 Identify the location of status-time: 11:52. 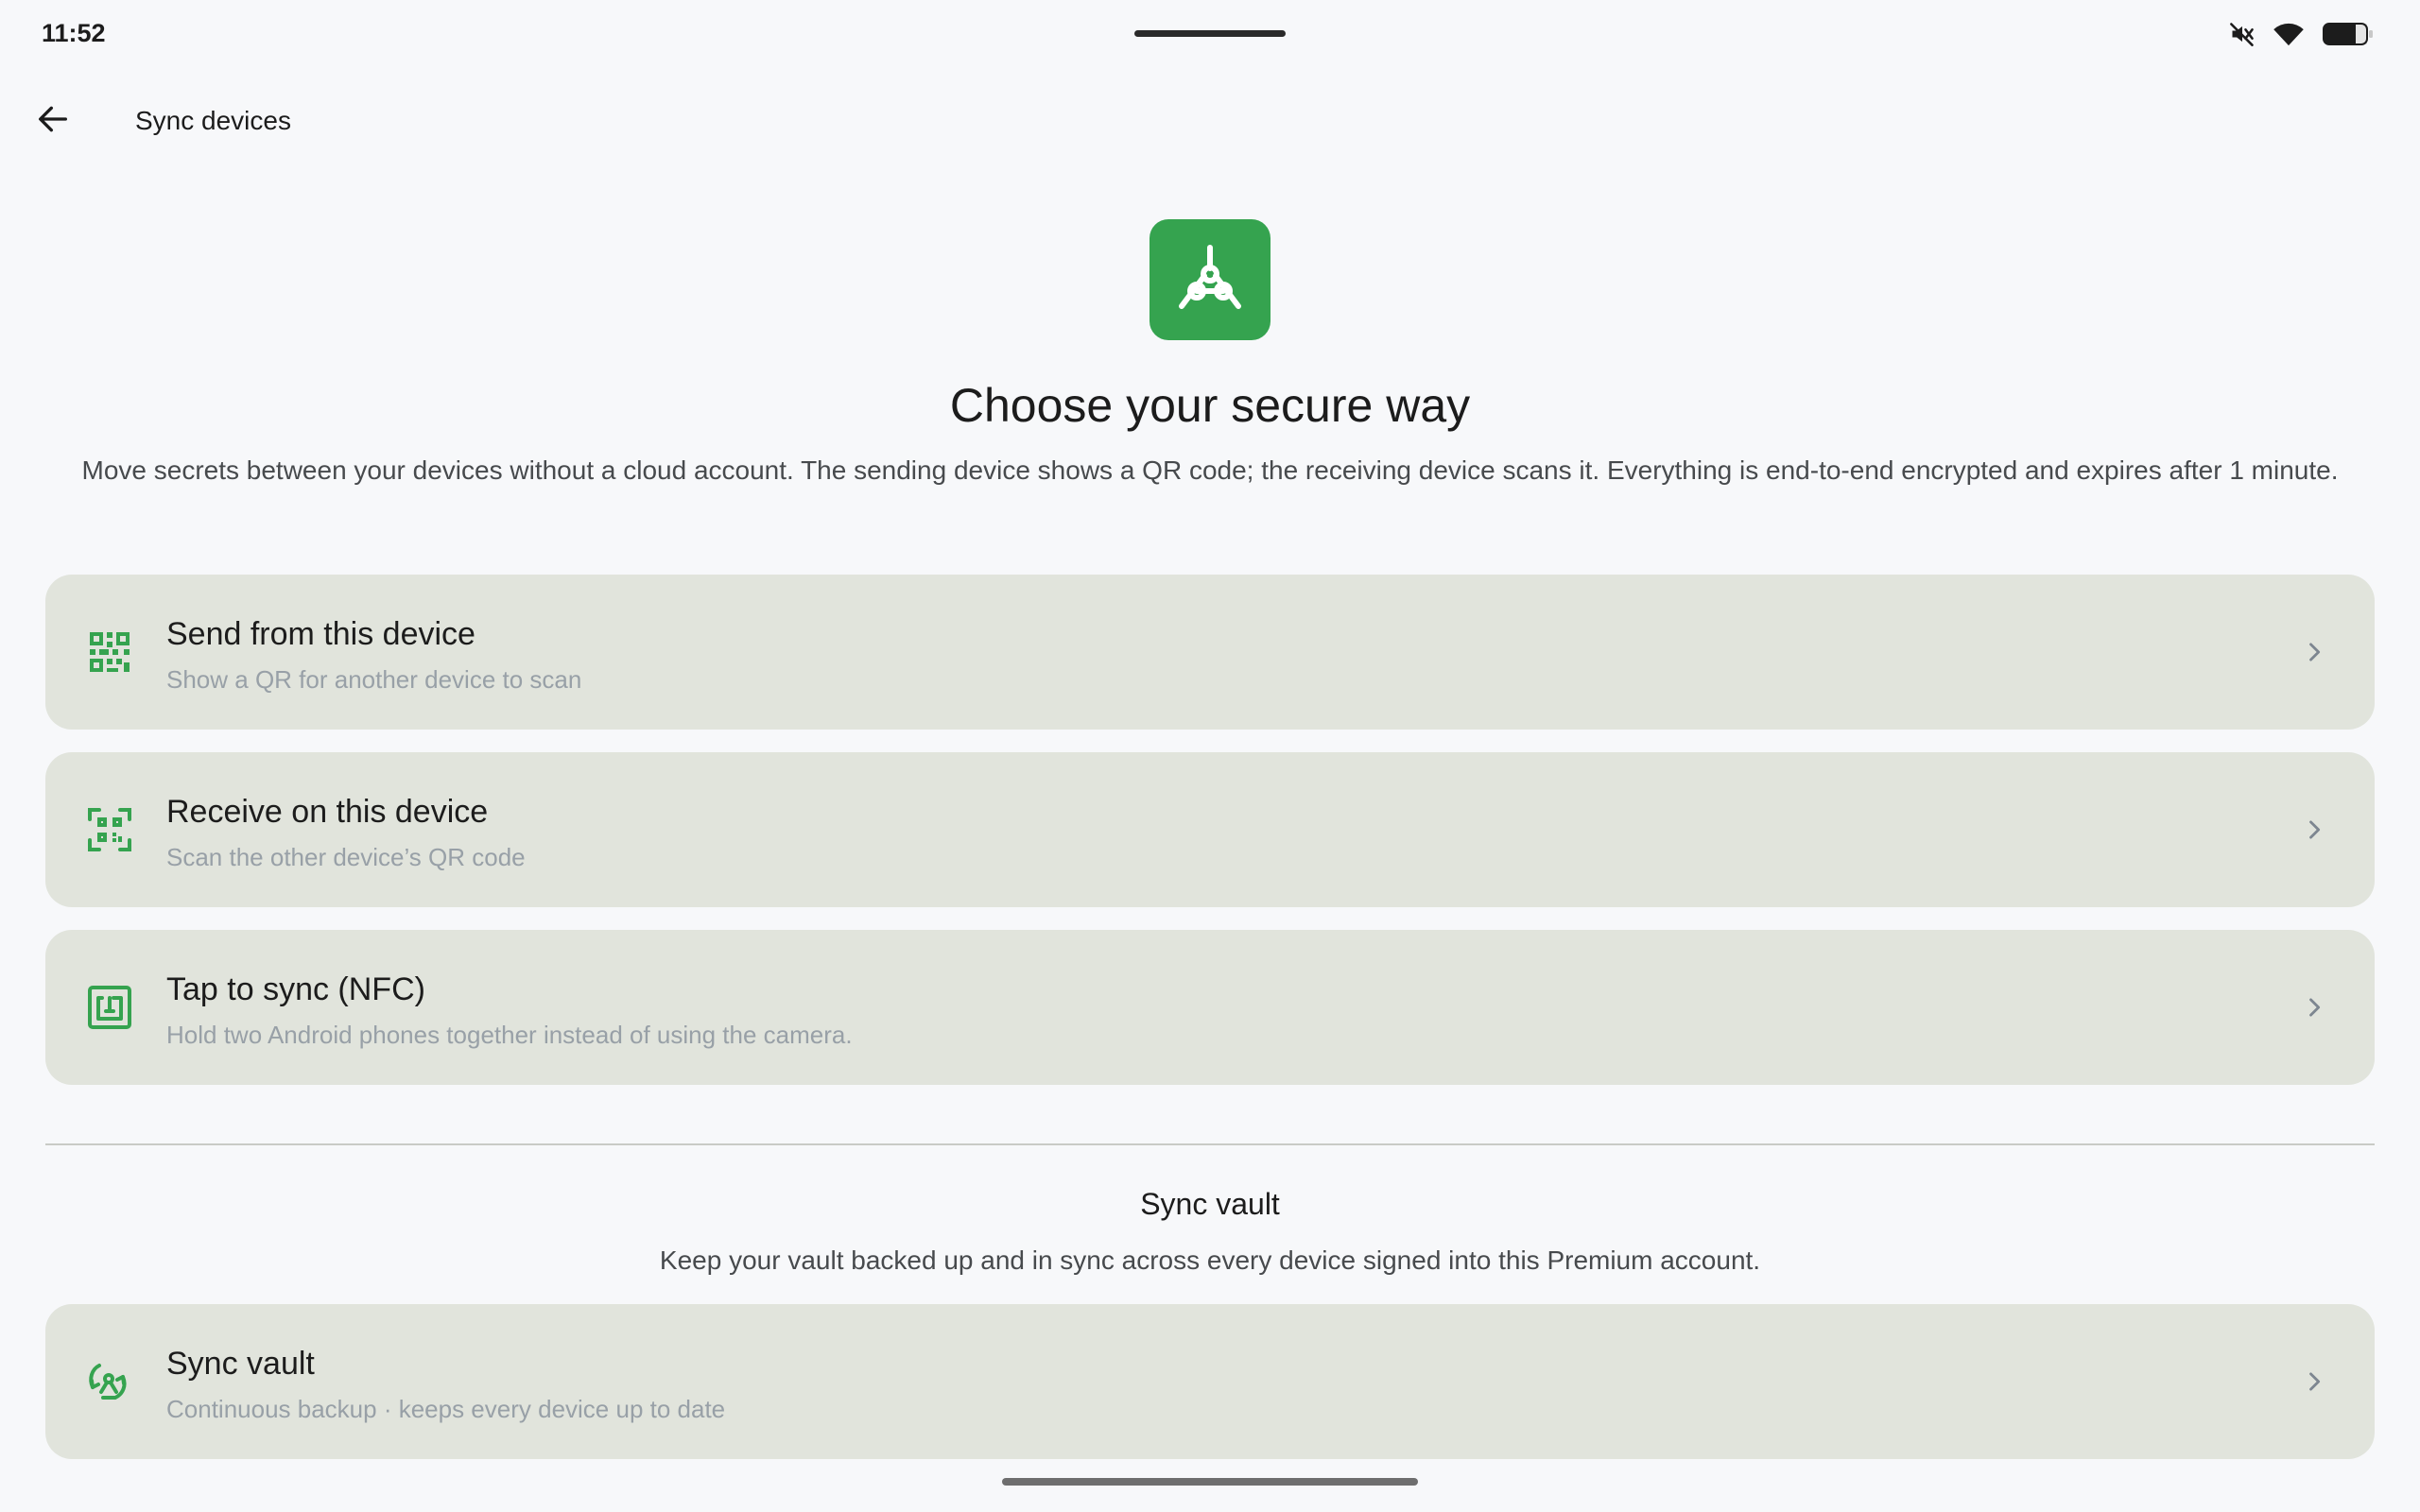
(74, 33).